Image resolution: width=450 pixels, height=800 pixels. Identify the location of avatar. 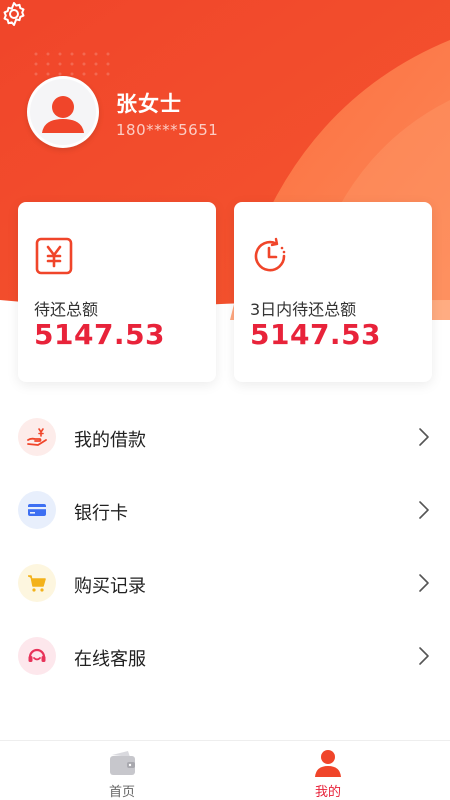
(63, 112).